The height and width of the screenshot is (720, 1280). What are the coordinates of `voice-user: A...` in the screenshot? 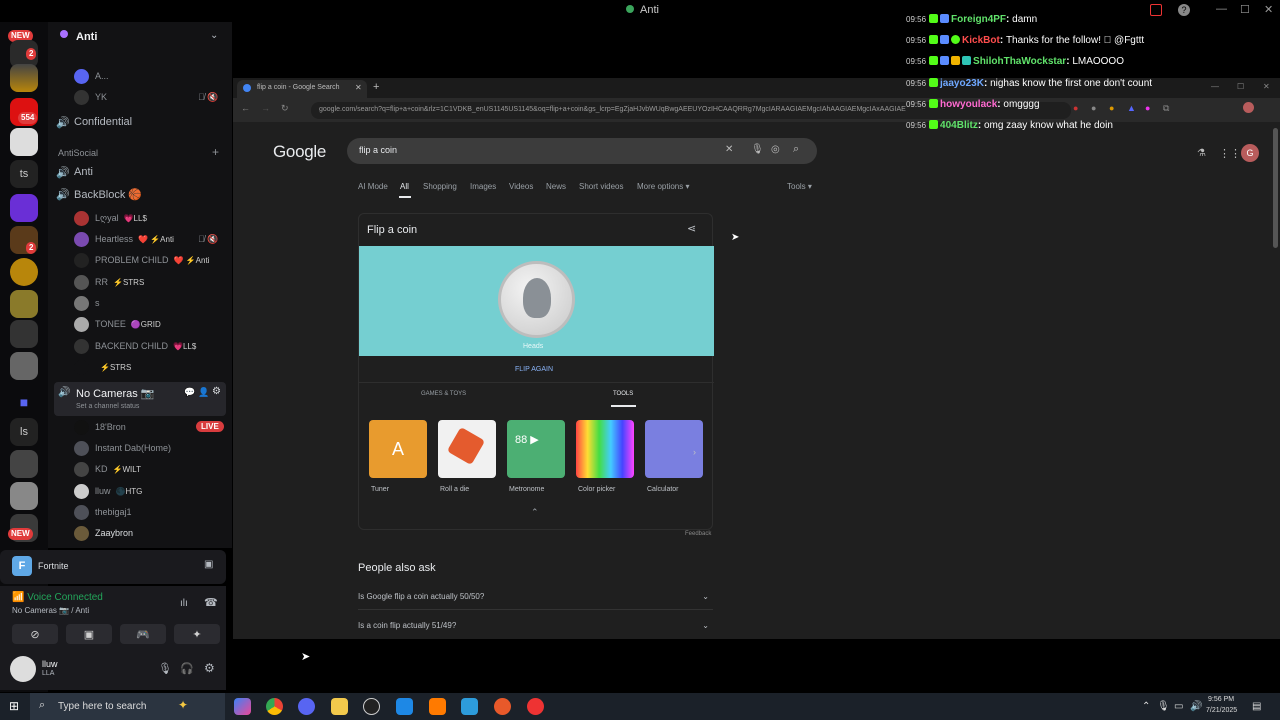 It's located at (91, 76).